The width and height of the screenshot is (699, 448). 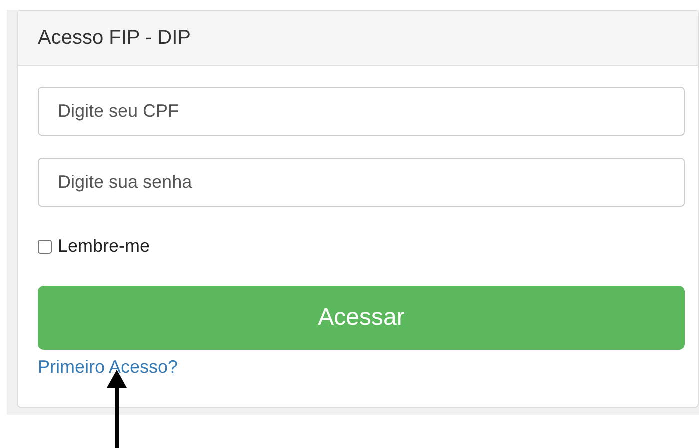 What do you see at coordinates (45, 247) in the screenshot?
I see `remember-checkbox` at bounding box center [45, 247].